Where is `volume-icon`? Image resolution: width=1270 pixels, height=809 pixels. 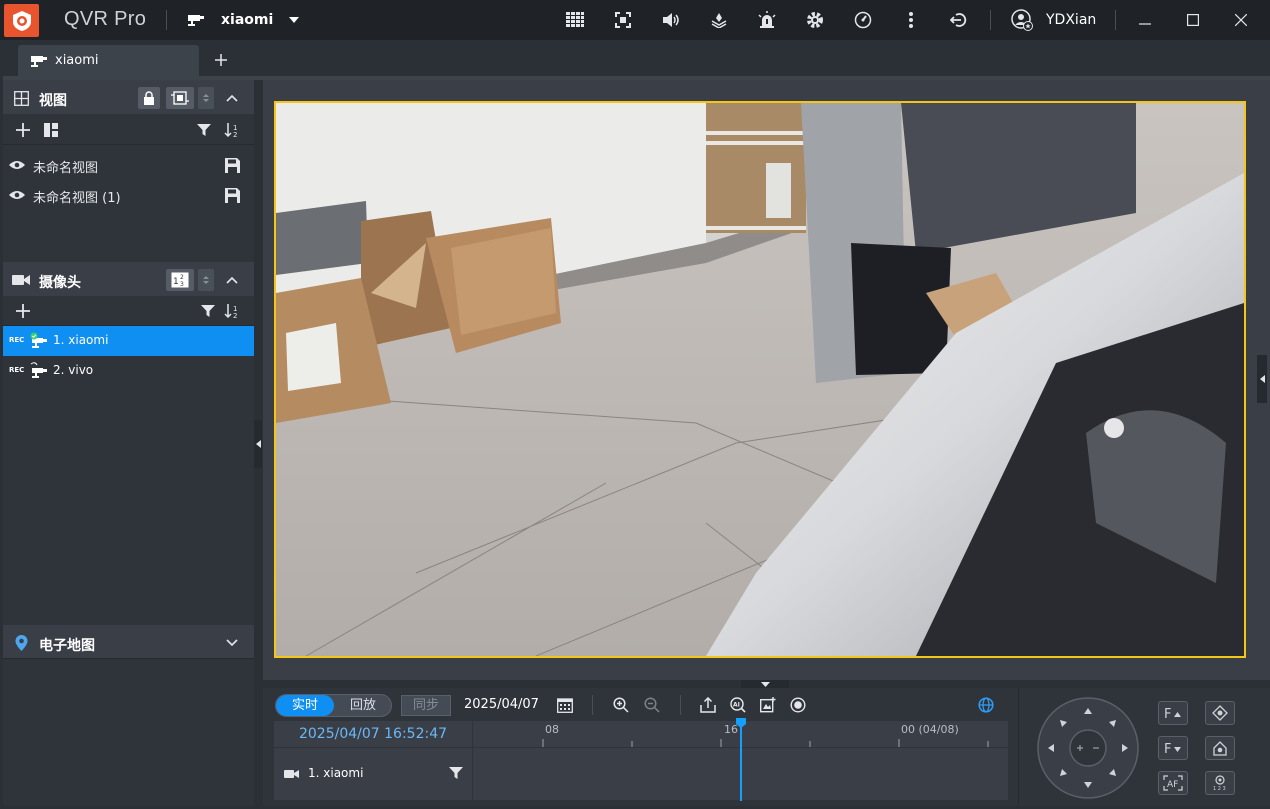
volume-icon is located at coordinates (671, 20).